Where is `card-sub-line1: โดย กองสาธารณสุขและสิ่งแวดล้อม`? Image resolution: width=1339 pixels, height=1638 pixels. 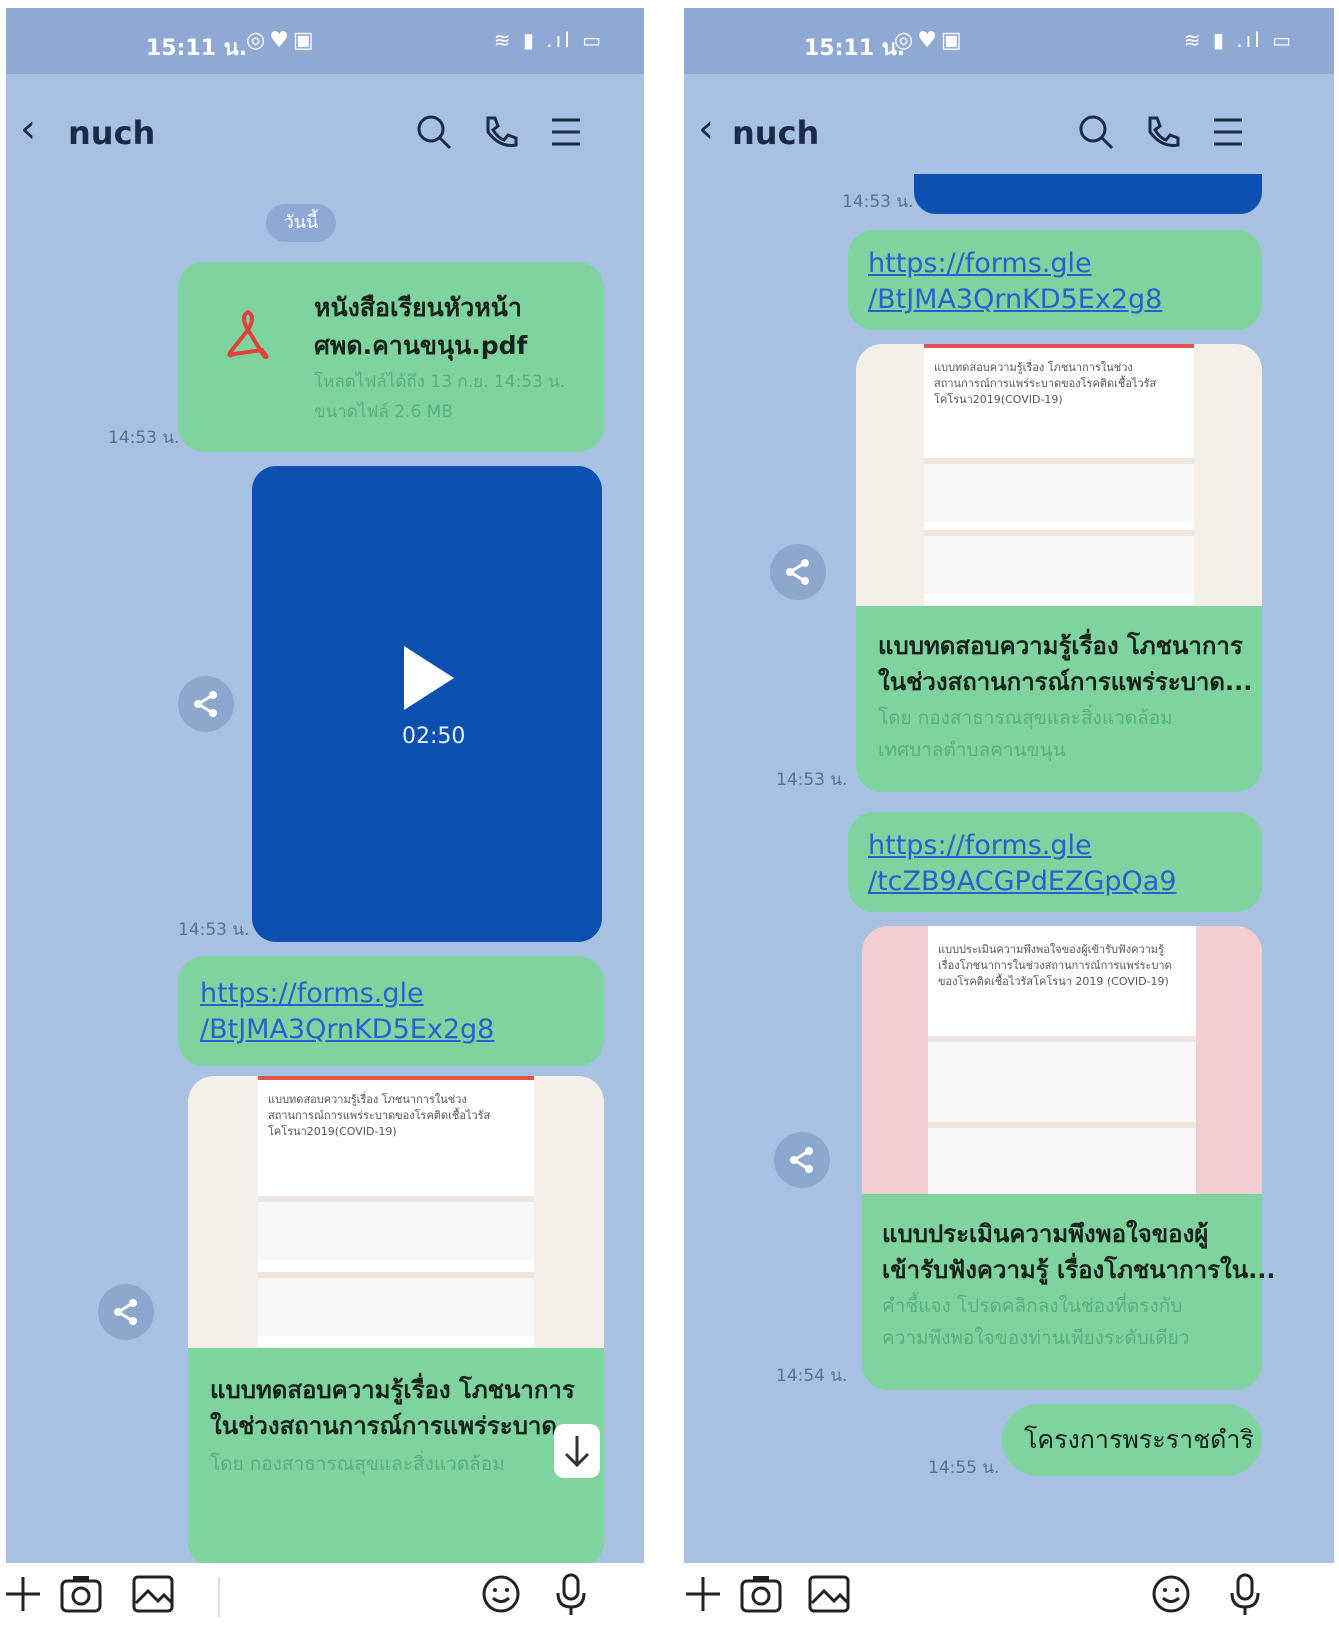
card-sub-line1: โดย กองสาธารณสุขและสิ่งแวดล้อม is located at coordinates (1025, 718).